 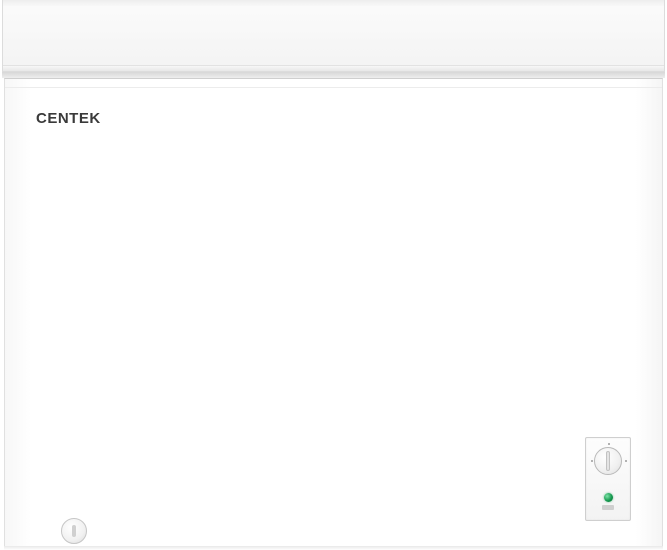 I want to click on body-seam, so click(x=333, y=87).